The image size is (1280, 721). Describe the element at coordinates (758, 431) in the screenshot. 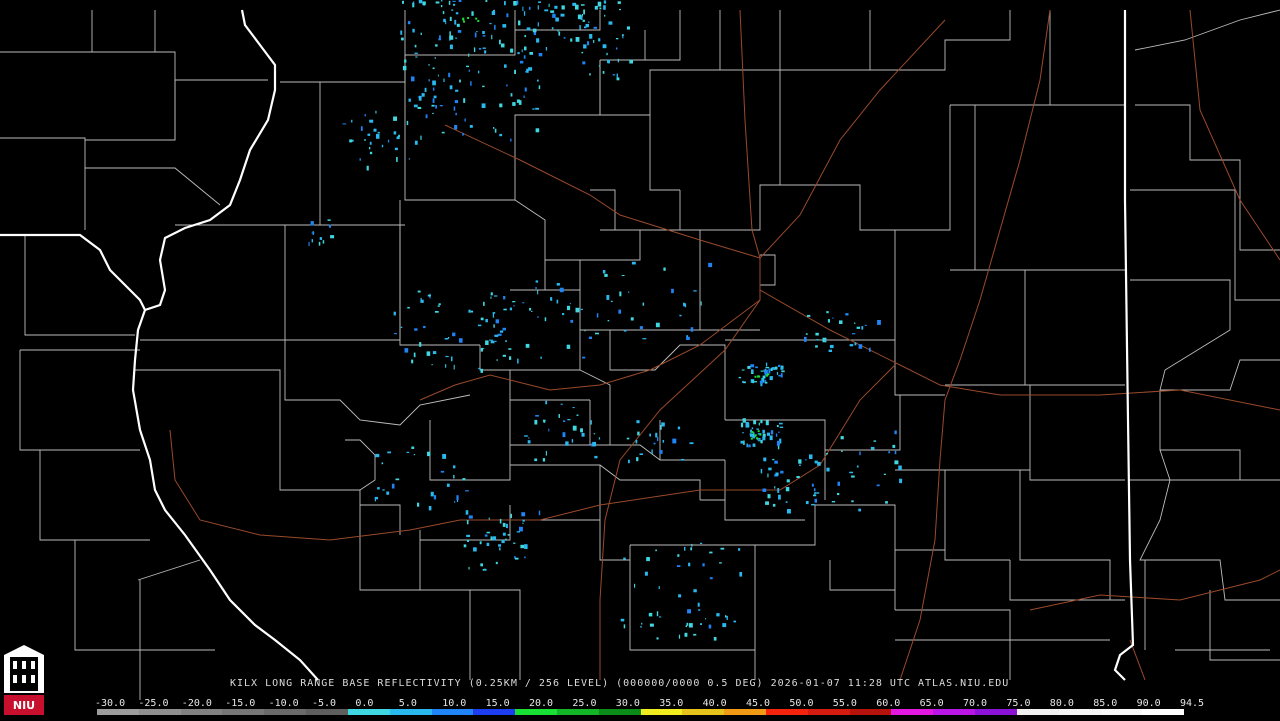

I see `radar-echo-strong` at that location.